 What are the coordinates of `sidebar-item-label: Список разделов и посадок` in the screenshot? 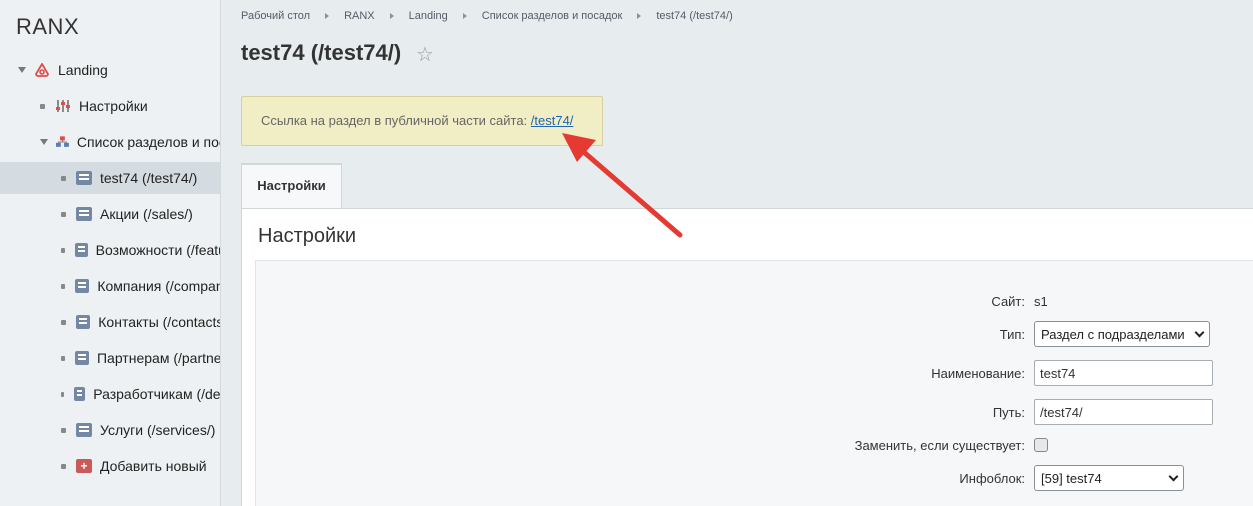 It's located at (148, 142).